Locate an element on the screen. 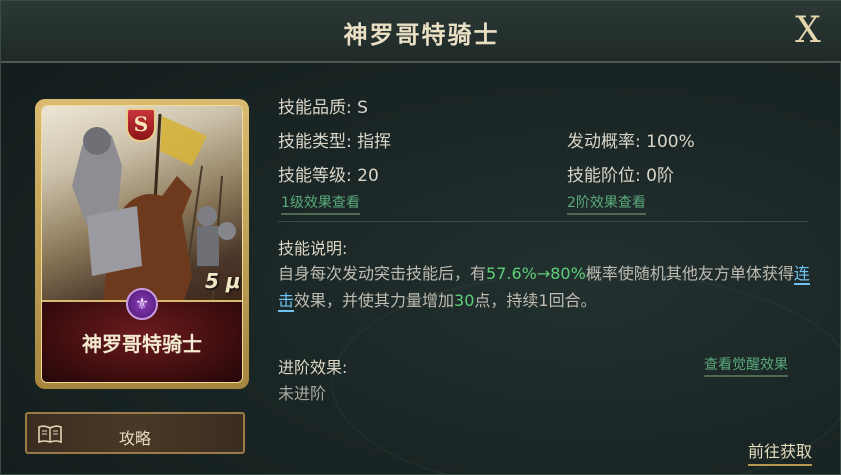 Image resolution: width=841 pixels, height=475 pixels. description-title: 技能说明: is located at coordinates (313, 248).